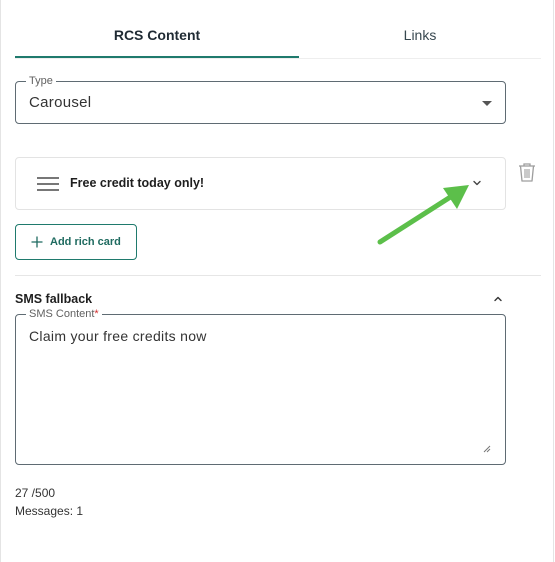 This screenshot has width=555, height=562. Describe the element at coordinates (278, 275) in the screenshot. I see `section-divider` at that location.